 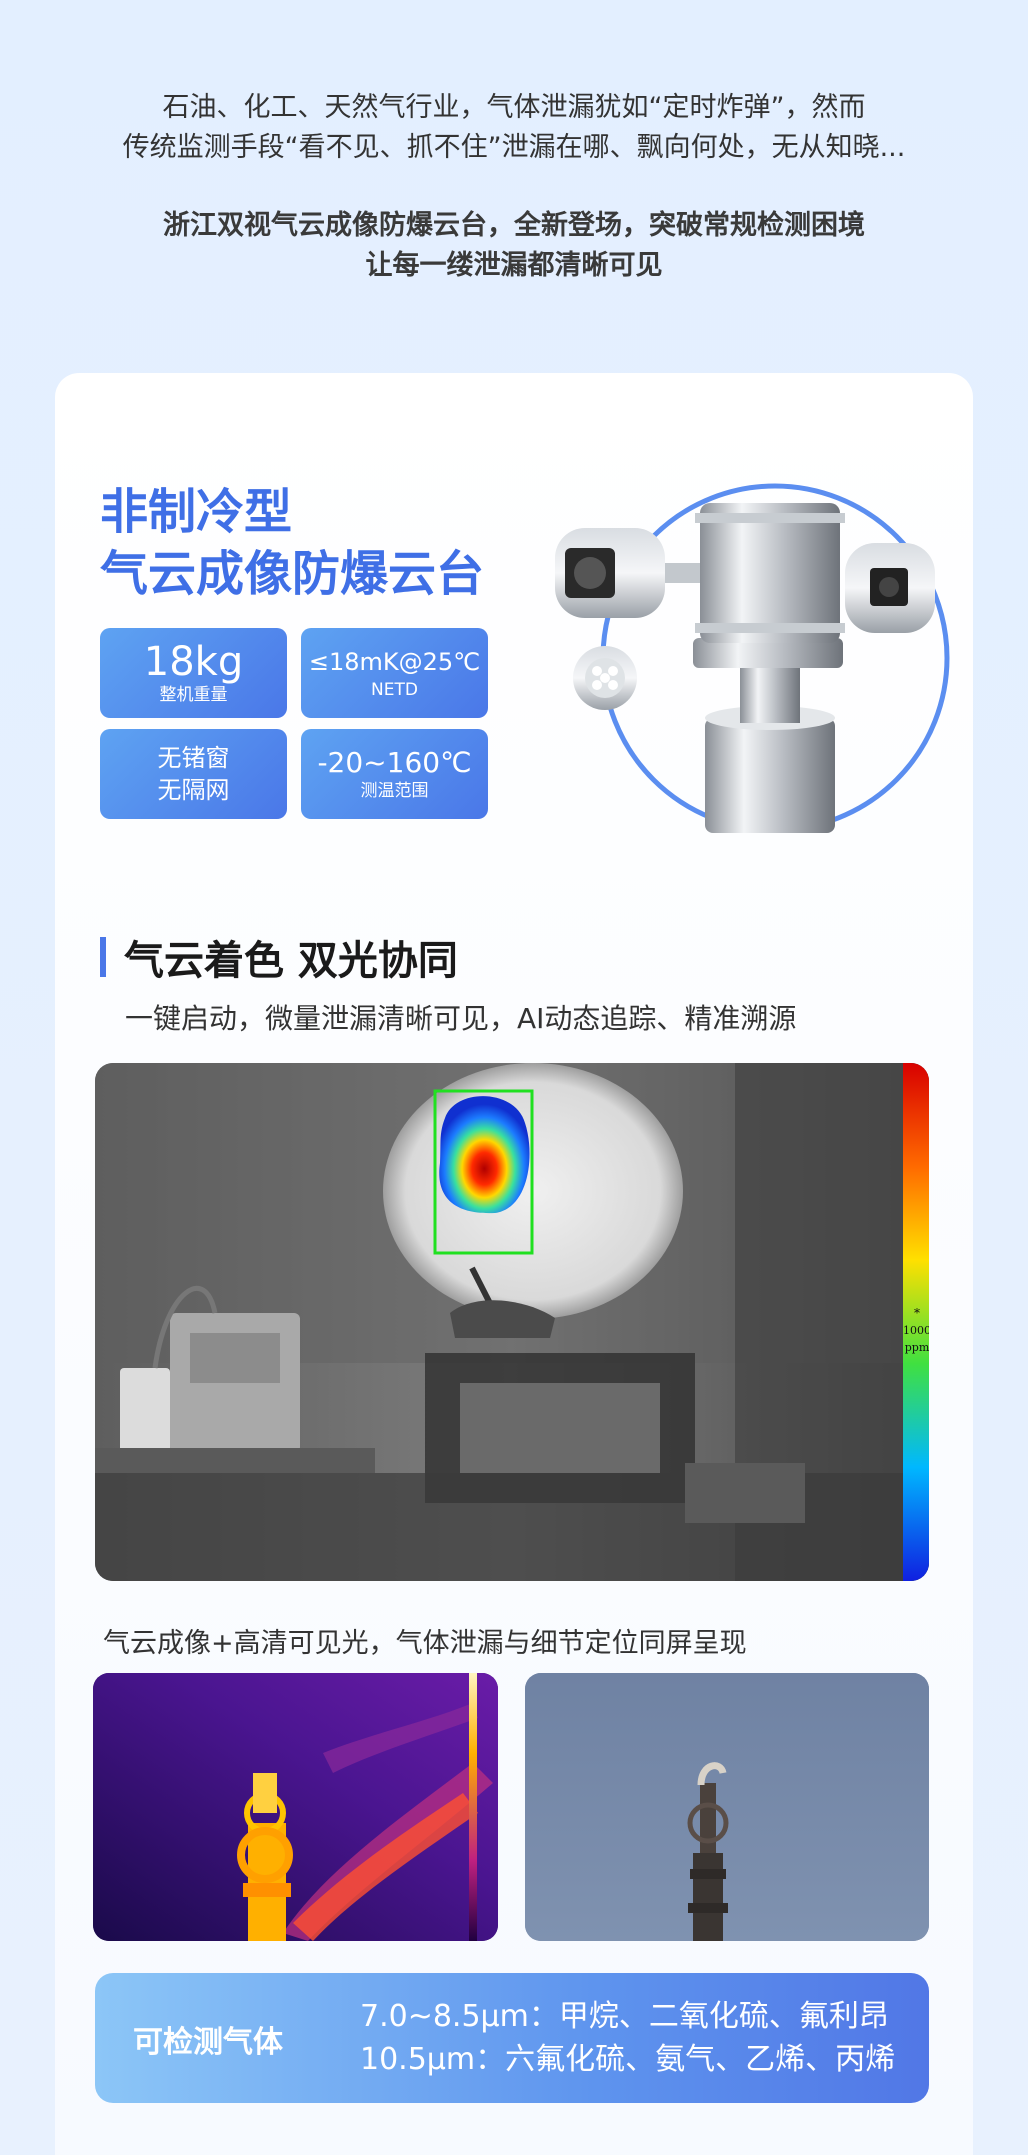 What do you see at coordinates (295, 1807) in the screenshot?
I see `thermal-valve-image` at bounding box center [295, 1807].